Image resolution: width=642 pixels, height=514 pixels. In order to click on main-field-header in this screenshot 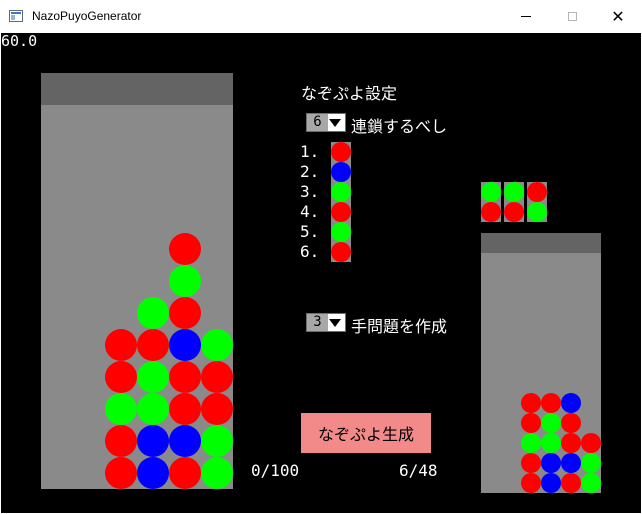, I will do `click(137, 89)`.